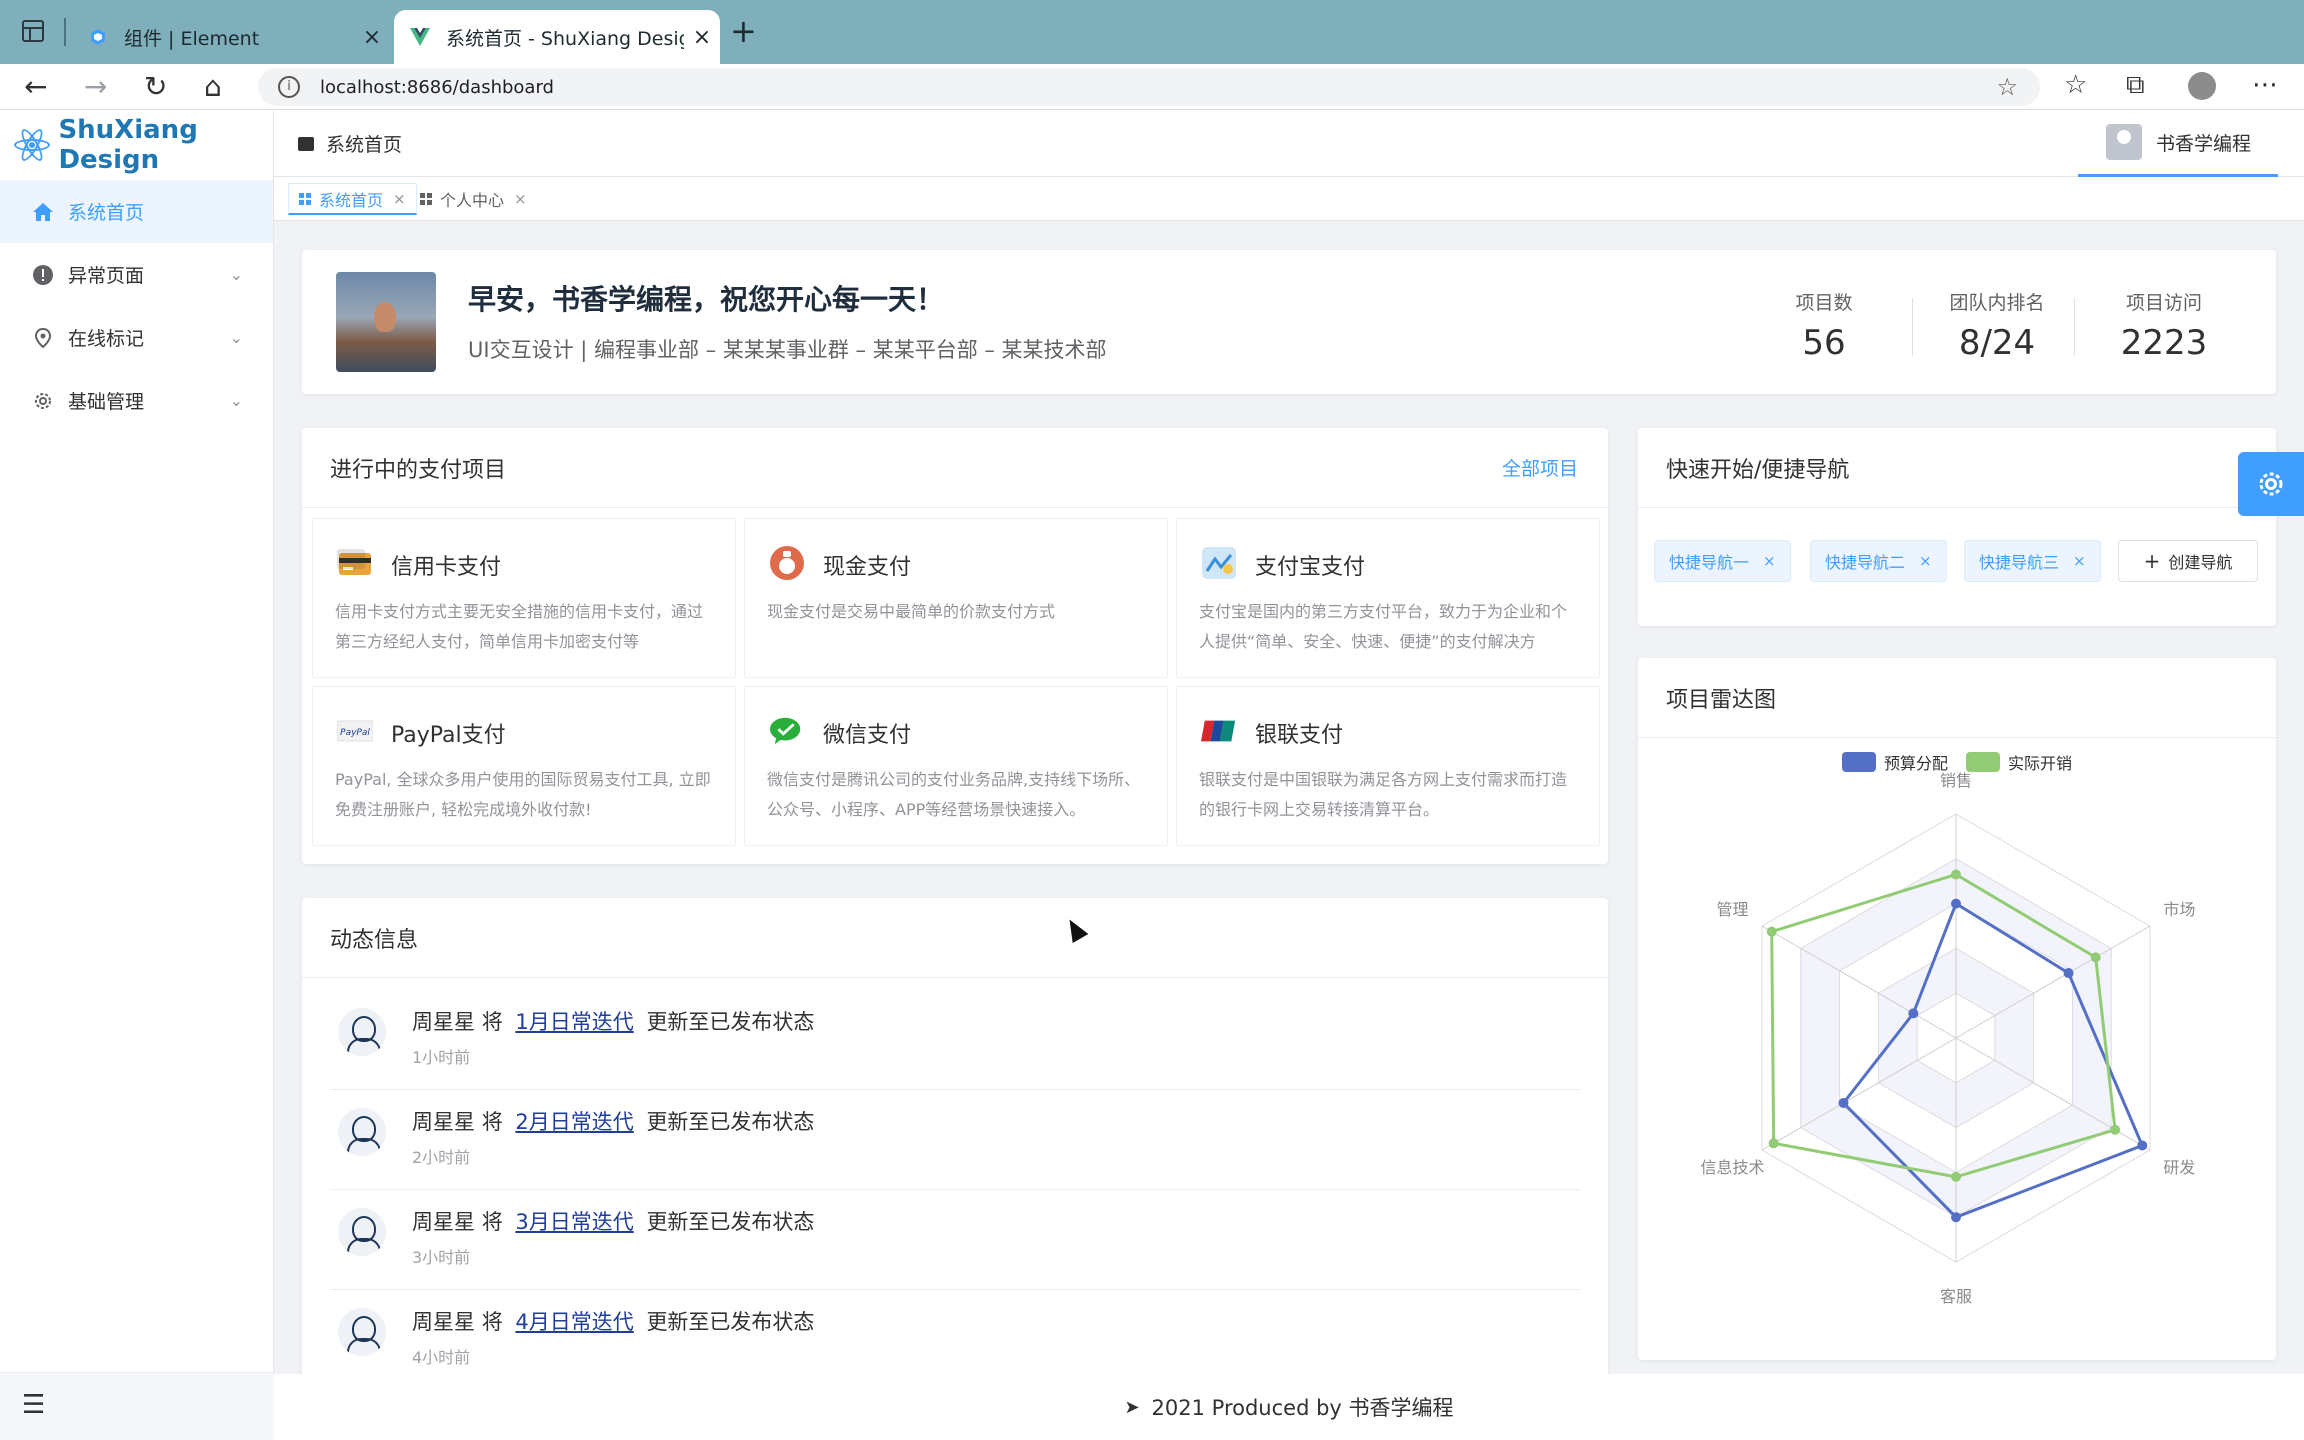  What do you see at coordinates (2202, 86) in the screenshot?
I see `profile-icon` at bounding box center [2202, 86].